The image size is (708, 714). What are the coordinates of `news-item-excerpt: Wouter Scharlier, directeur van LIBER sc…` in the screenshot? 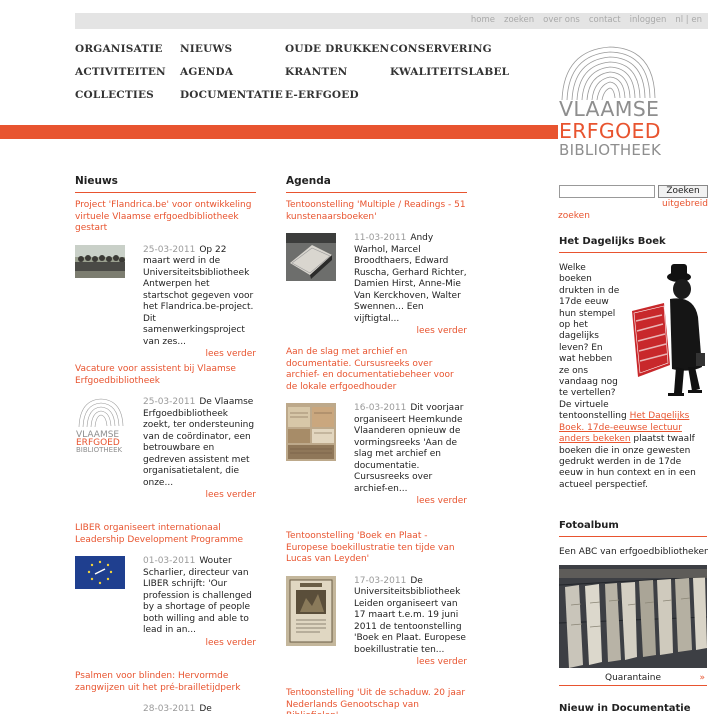 It's located at (197, 595).